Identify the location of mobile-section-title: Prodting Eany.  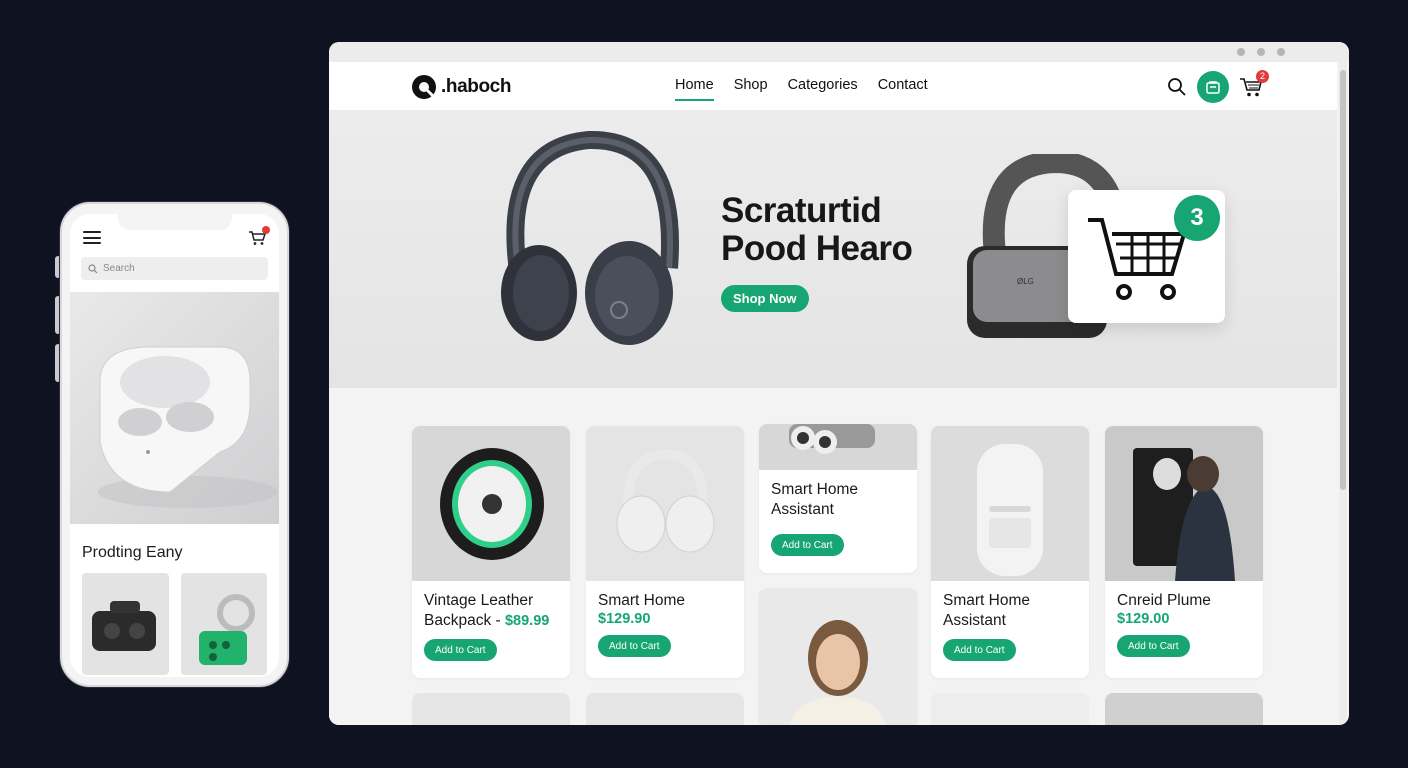
(132, 552).